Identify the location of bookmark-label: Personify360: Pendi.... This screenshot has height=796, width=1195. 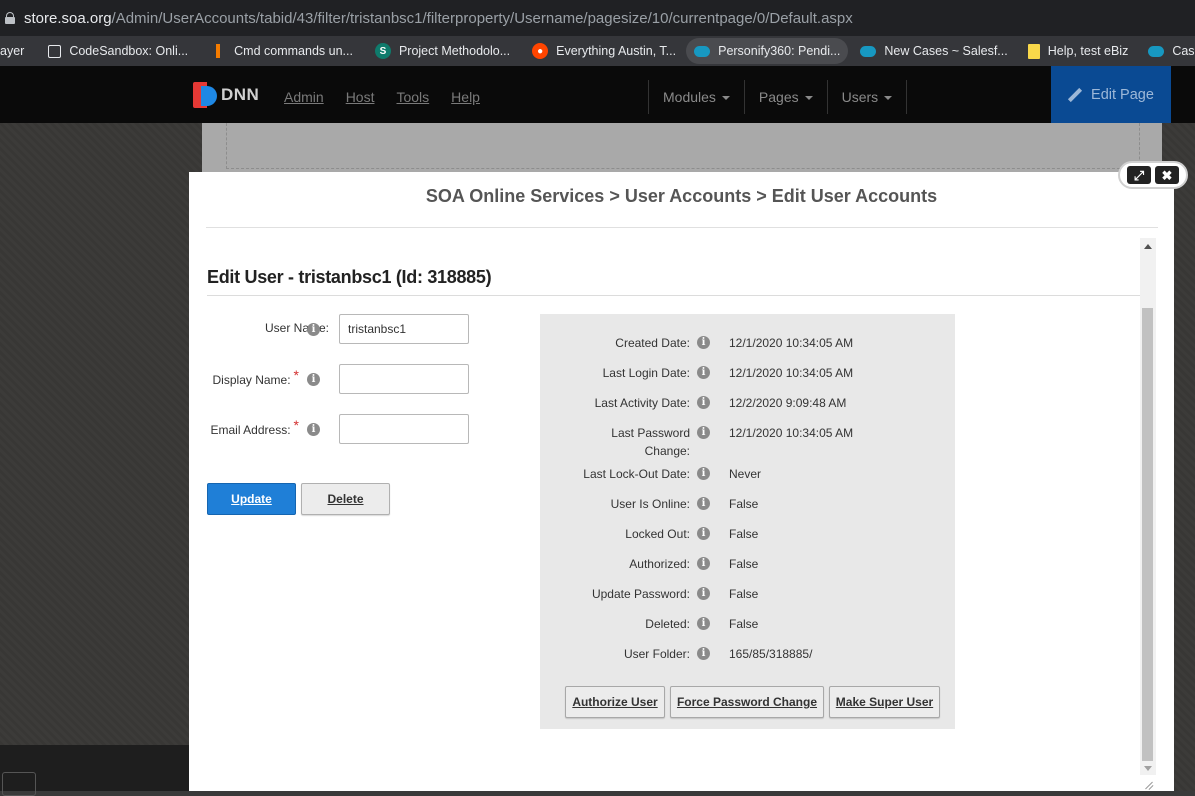
(779, 51).